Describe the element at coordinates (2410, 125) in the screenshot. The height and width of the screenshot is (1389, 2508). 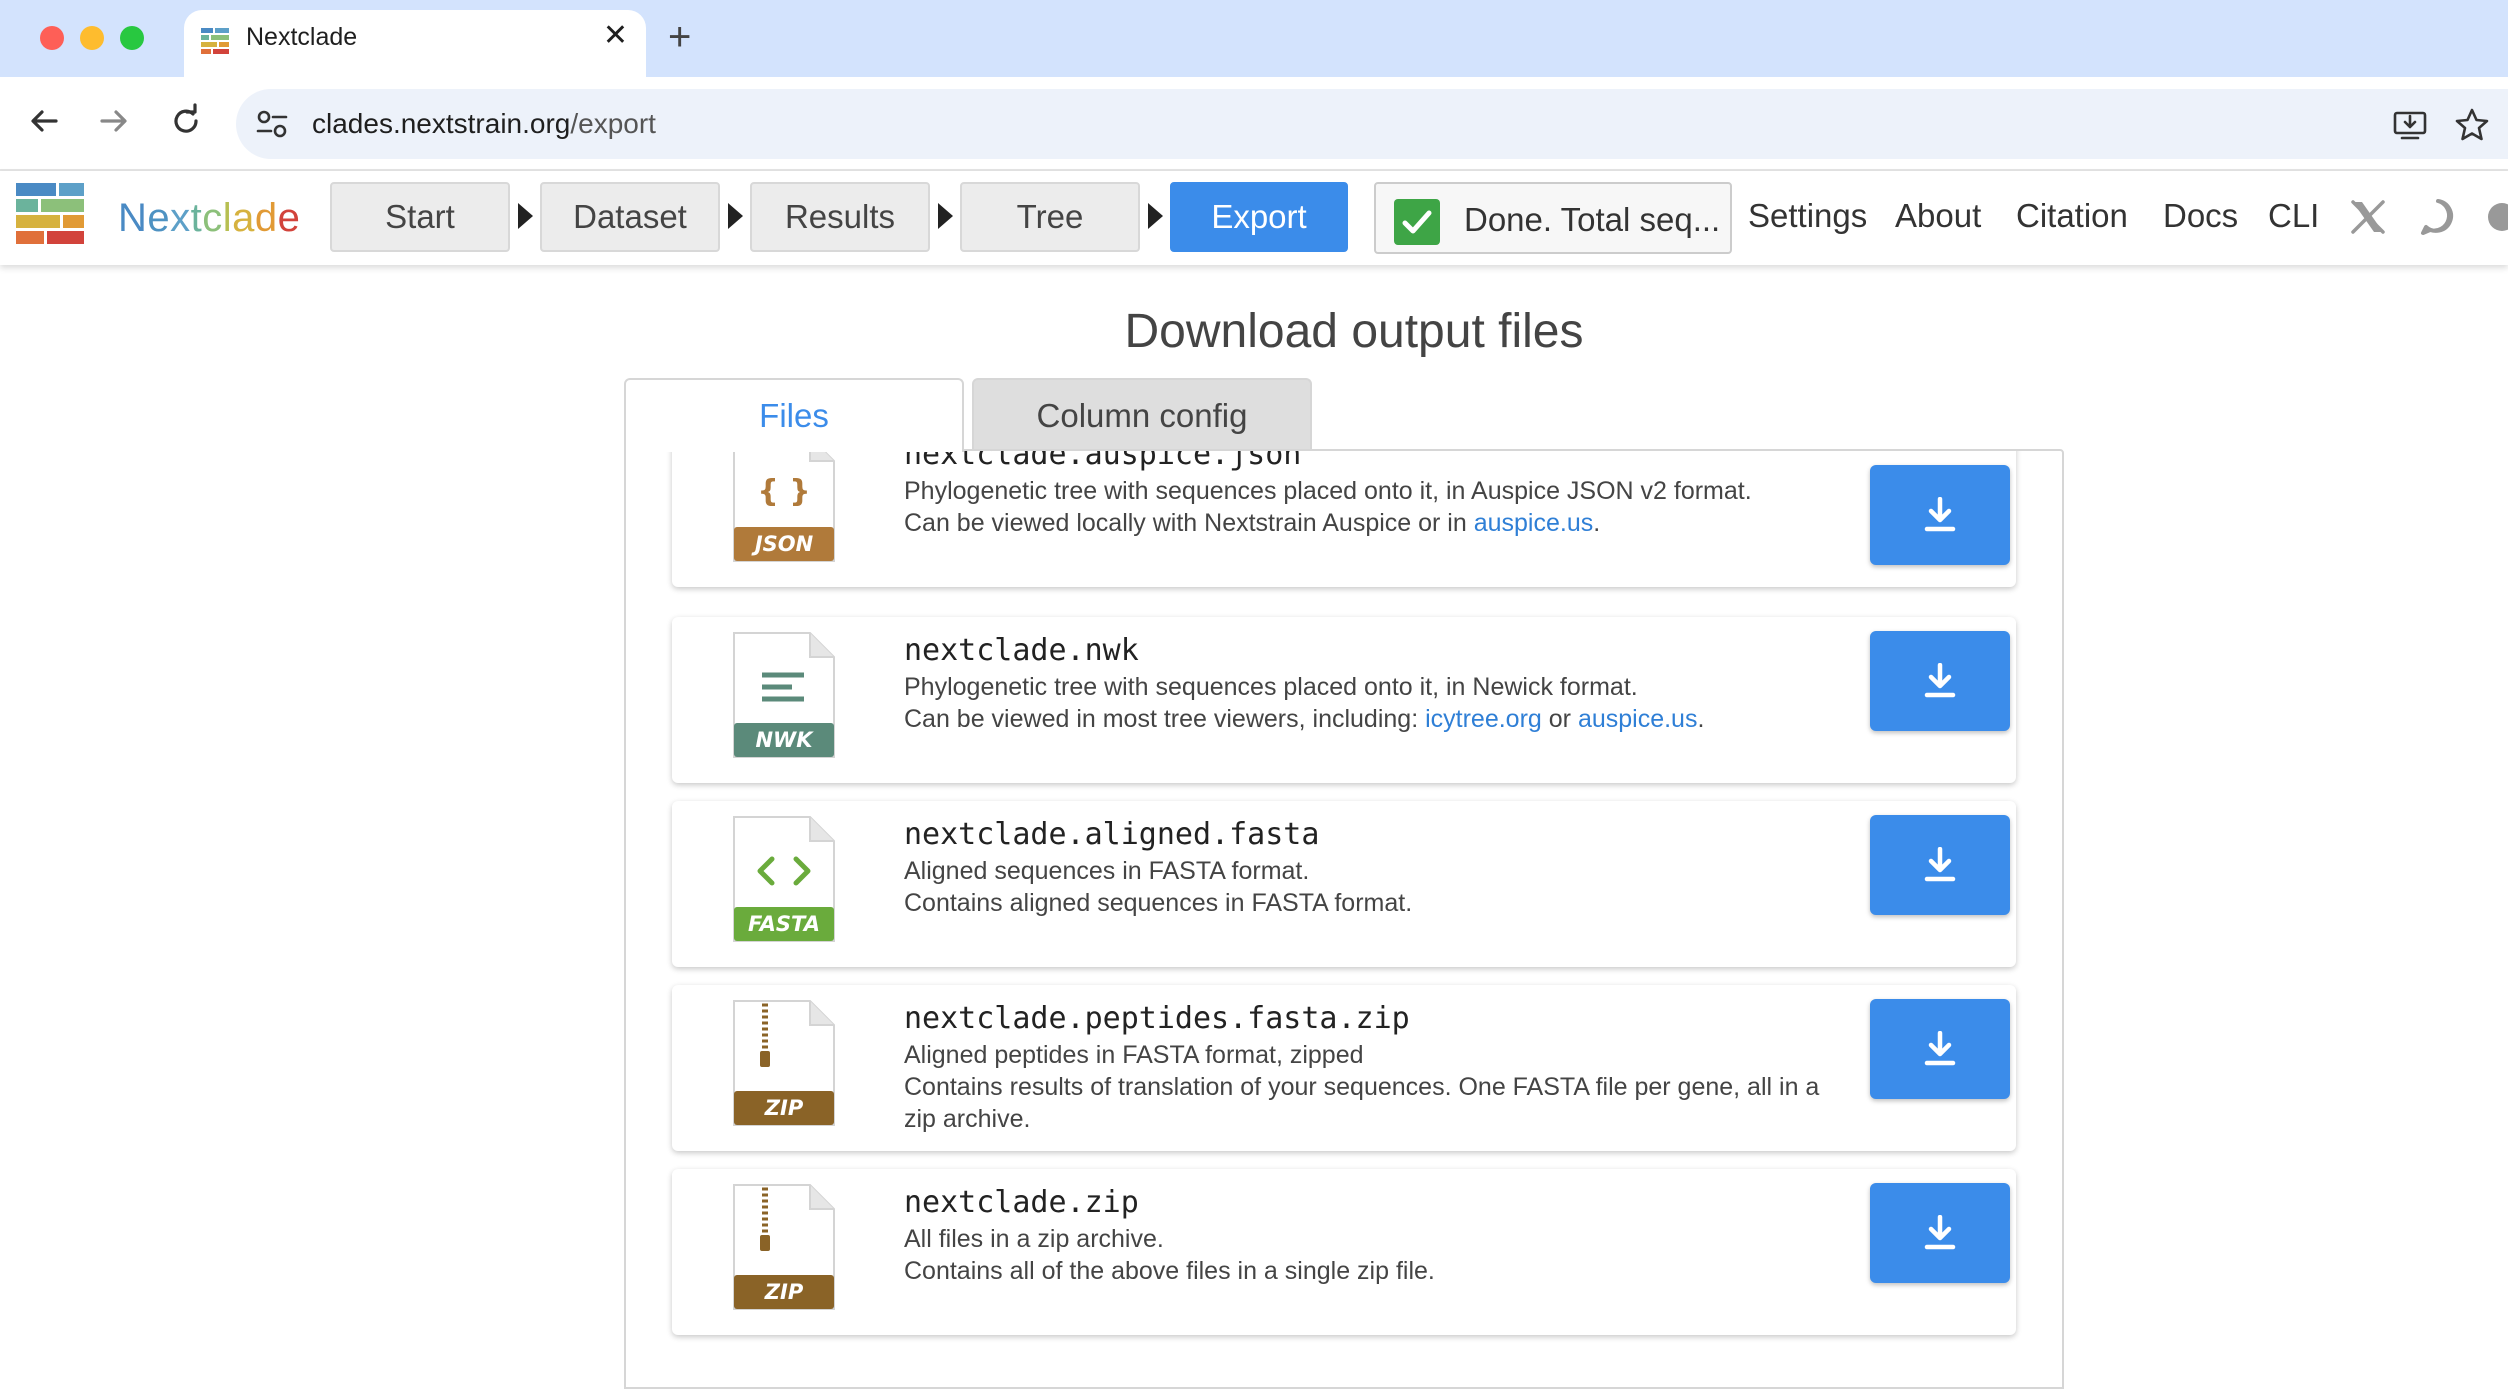
I see `install-app-icon` at that location.